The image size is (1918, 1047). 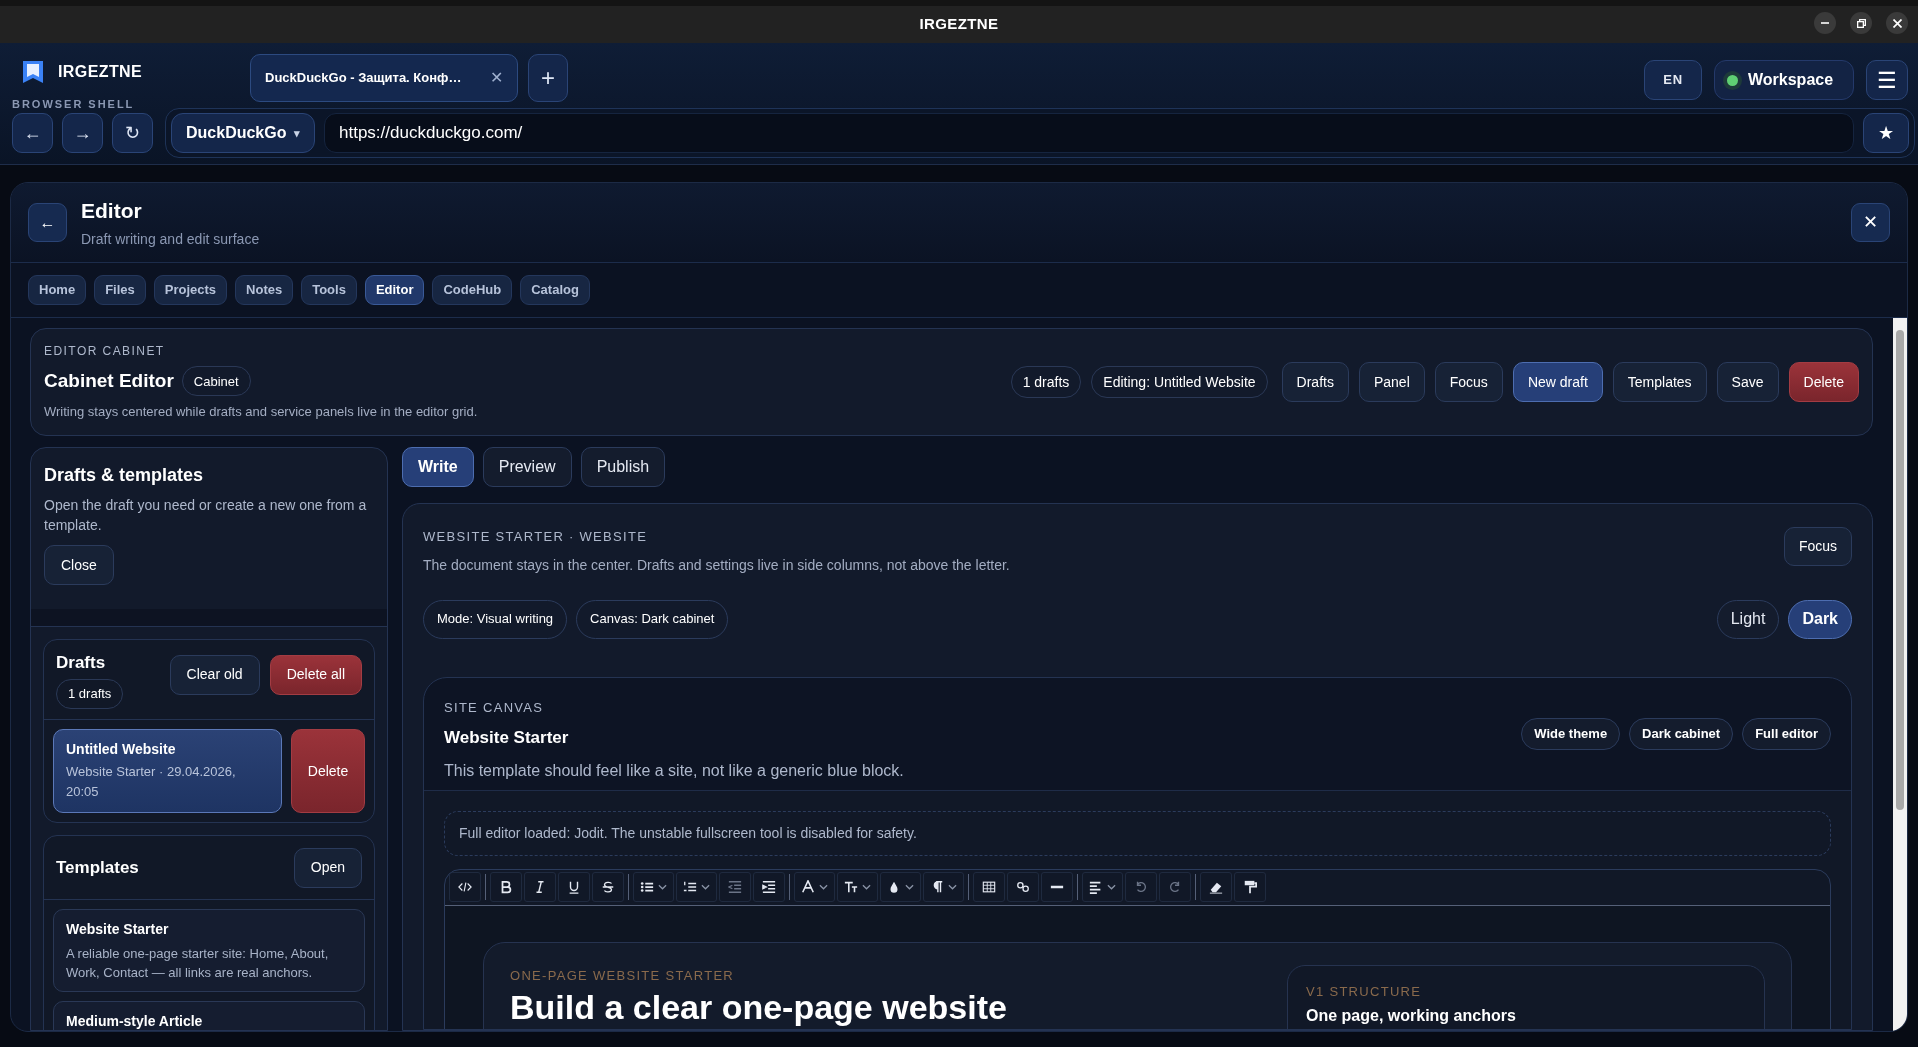 I want to click on action-button: Focus, so click(x=1468, y=382).